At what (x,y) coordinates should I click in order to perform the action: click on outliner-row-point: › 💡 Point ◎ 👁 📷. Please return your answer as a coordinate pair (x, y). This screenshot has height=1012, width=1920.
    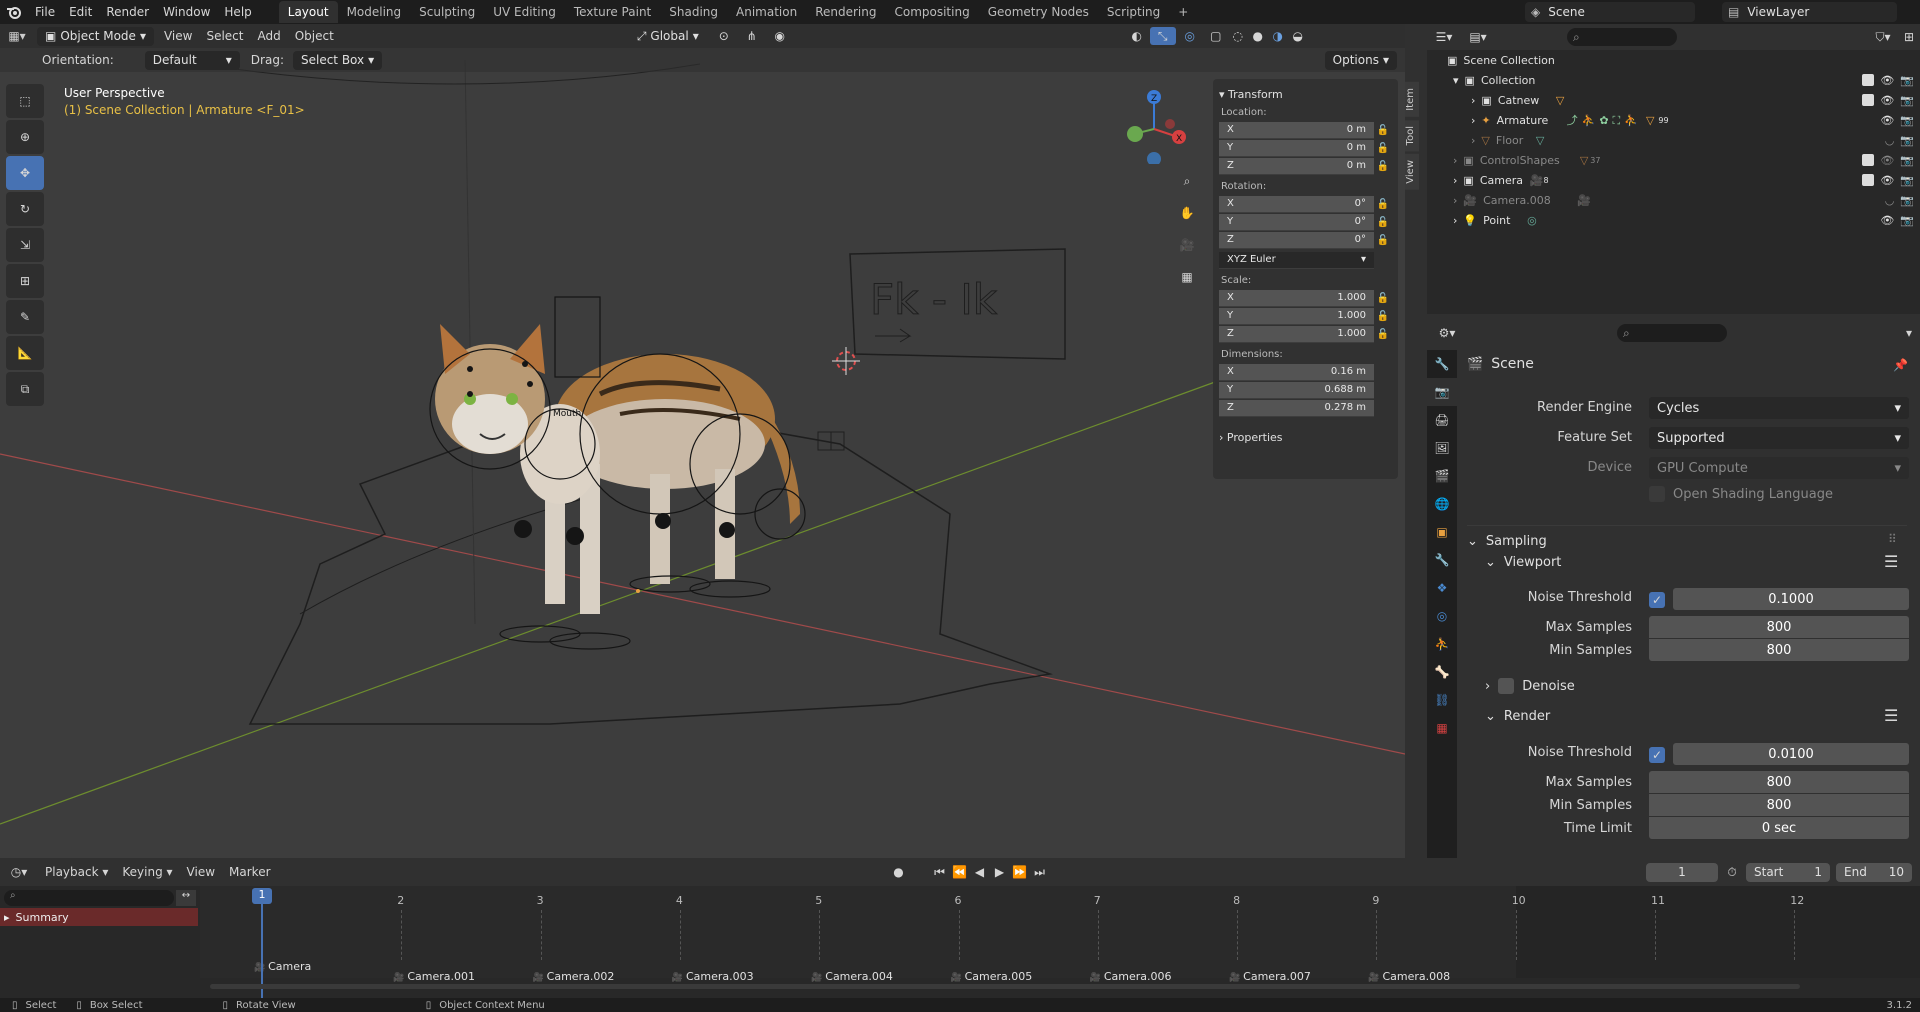
    Looking at the image, I should click on (1673, 220).